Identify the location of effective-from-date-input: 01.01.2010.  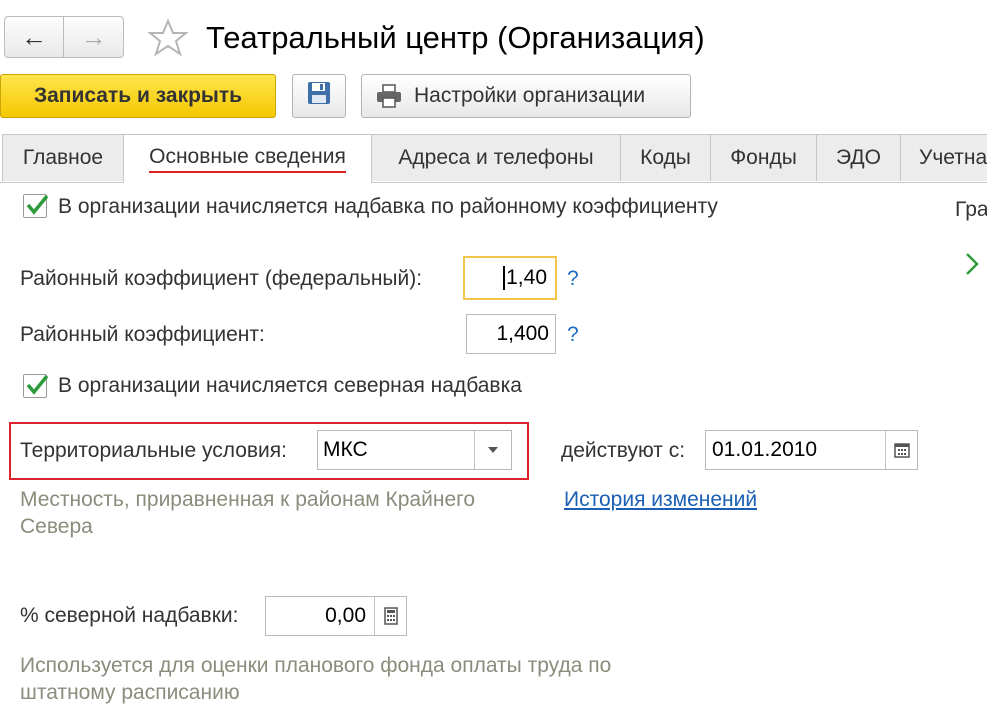
(811, 450).